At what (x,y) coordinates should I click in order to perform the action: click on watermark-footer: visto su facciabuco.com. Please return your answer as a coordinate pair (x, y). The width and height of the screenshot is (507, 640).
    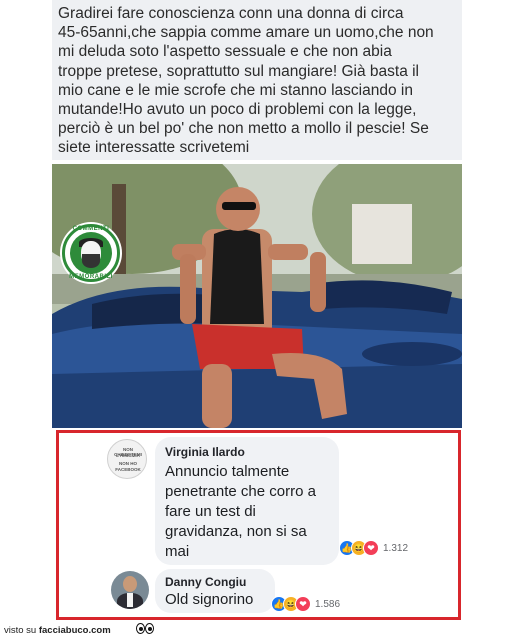
    Looking at the image, I should click on (253, 631).